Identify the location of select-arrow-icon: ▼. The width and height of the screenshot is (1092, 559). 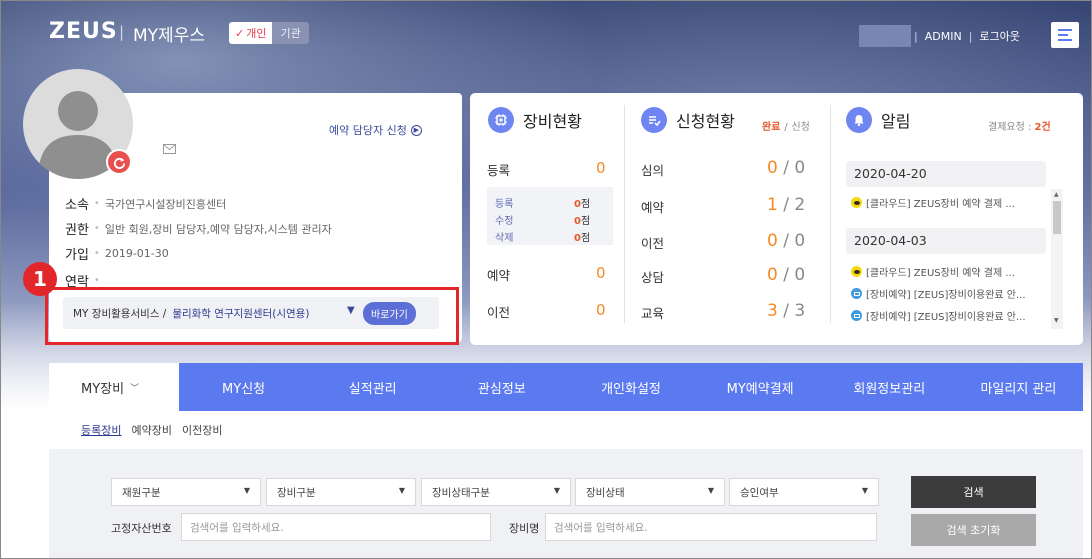
(246, 490).